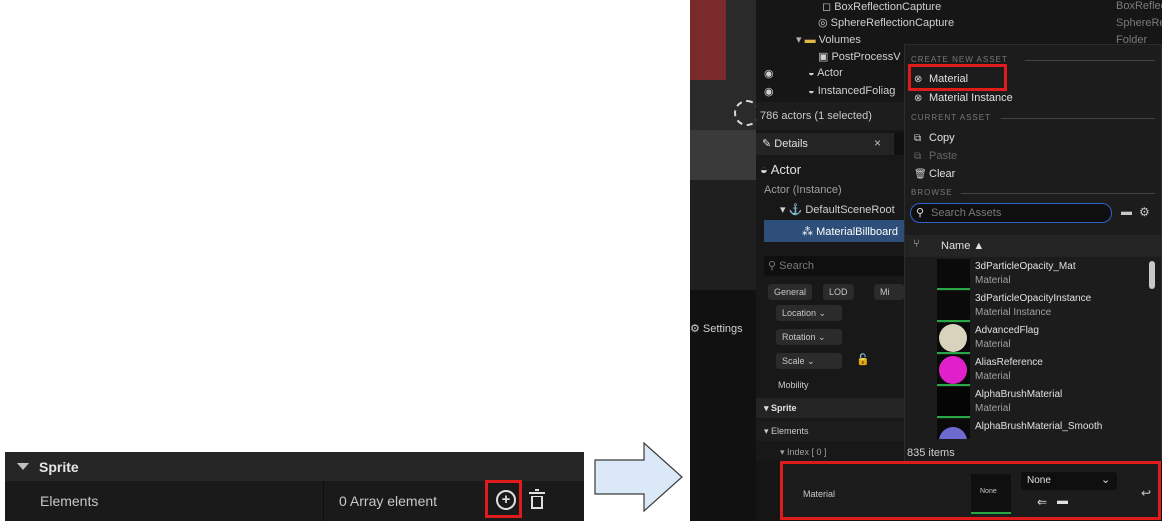 The height and width of the screenshot is (521, 1162). I want to click on sprite-section-header: ▾ Sprite, so click(830, 408).